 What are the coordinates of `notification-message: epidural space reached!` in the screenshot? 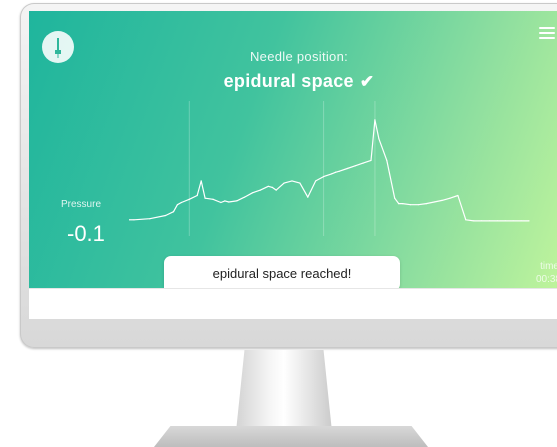 It's located at (282, 273).